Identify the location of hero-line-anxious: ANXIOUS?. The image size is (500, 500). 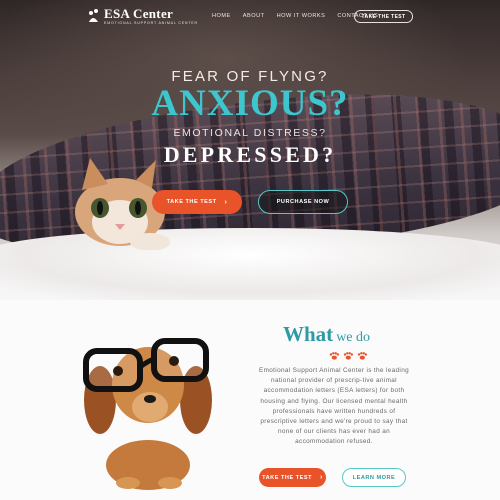
(250, 103).